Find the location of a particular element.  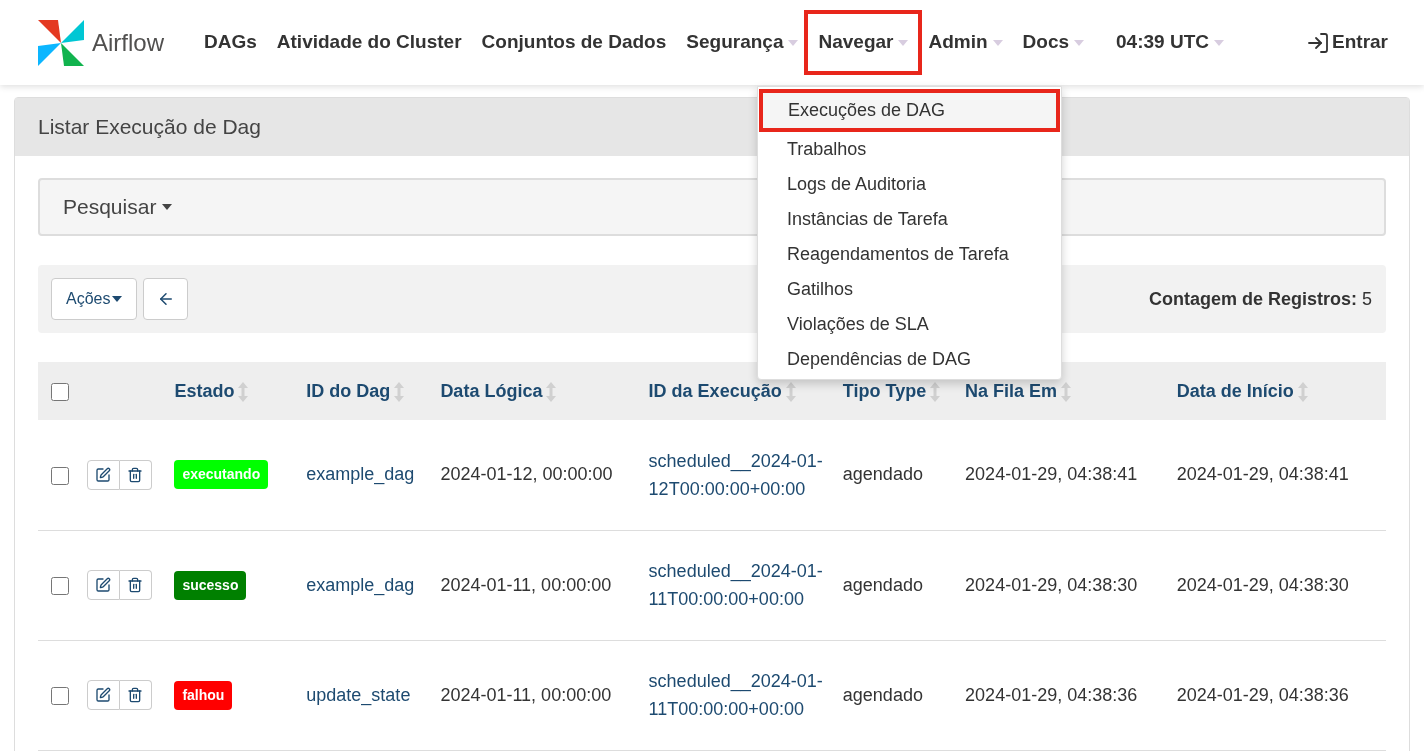

column-header: Data Lógica is located at coordinates (491, 390).